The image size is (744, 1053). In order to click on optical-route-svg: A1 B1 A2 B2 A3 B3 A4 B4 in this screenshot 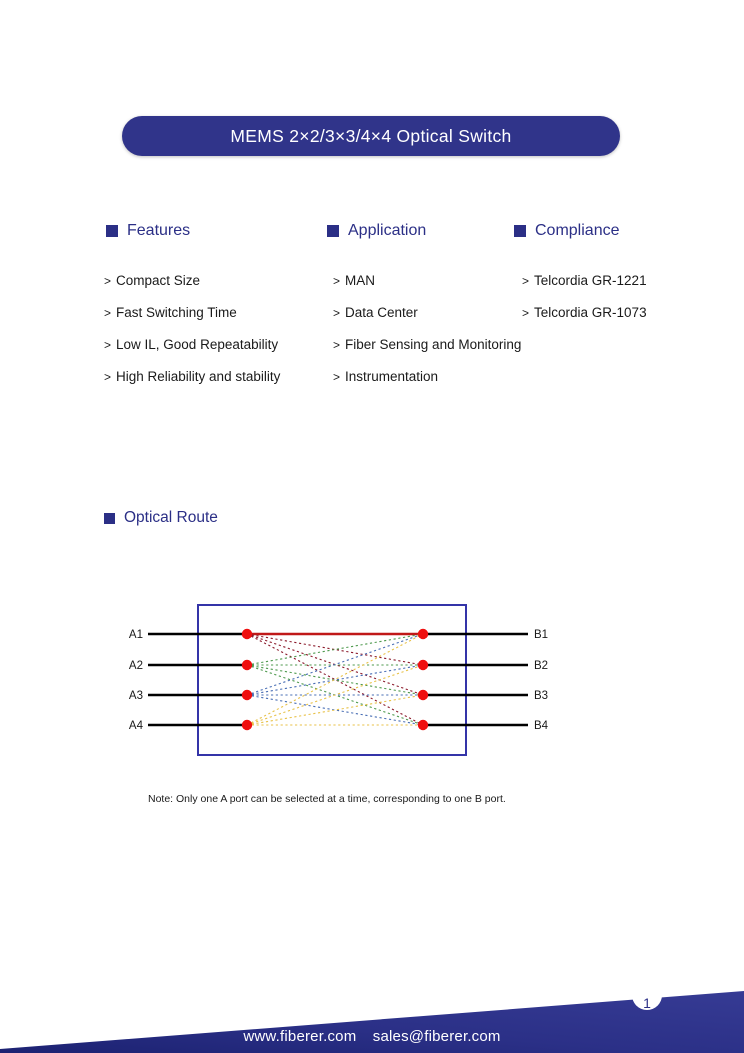, I will do `click(339, 680)`.